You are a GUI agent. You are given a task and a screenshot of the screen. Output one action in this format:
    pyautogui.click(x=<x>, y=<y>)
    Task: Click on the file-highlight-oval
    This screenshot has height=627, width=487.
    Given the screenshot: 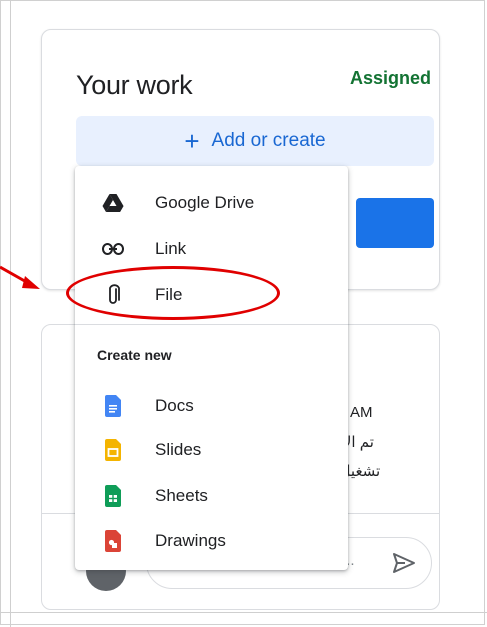 What is the action you would take?
    pyautogui.click(x=173, y=293)
    